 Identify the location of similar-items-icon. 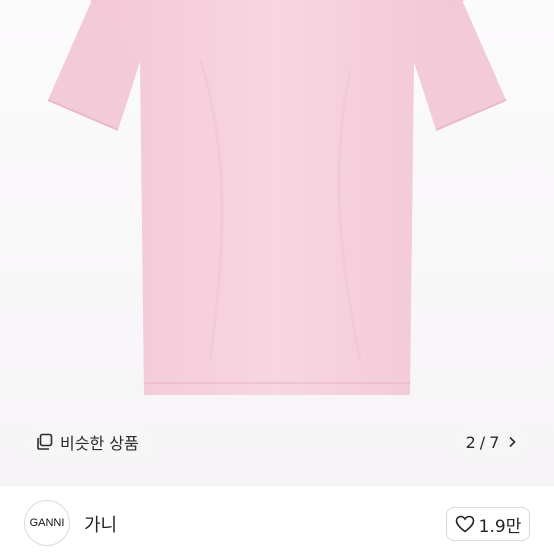
(45, 442).